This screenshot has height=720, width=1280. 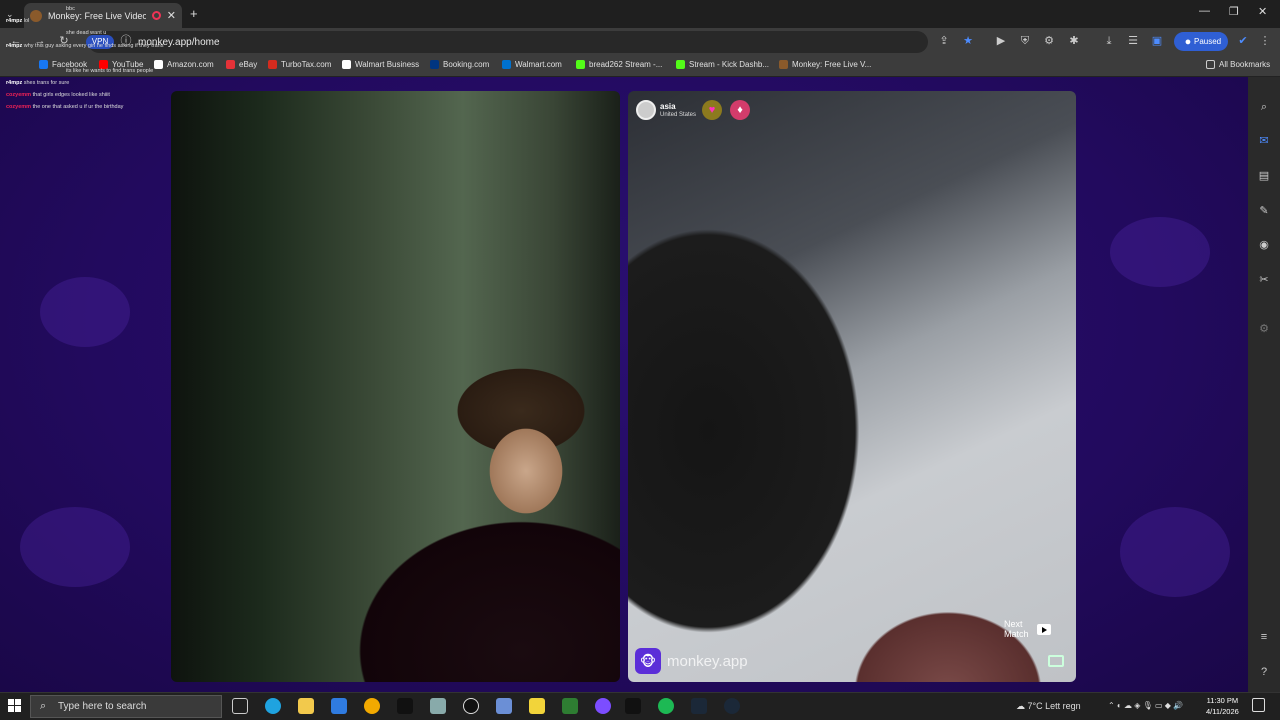 What do you see at coordinates (1264, 672) in the screenshot?
I see `side-help-icon: ?` at bounding box center [1264, 672].